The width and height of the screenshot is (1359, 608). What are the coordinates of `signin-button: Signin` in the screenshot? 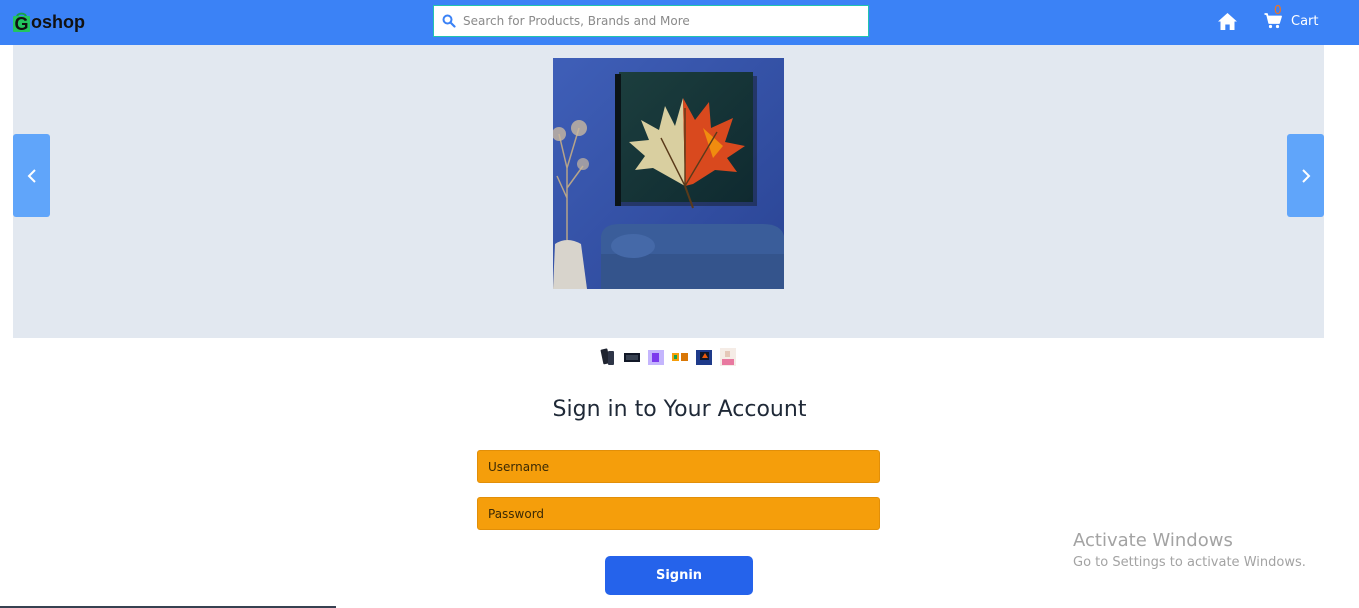 It's located at (679, 575).